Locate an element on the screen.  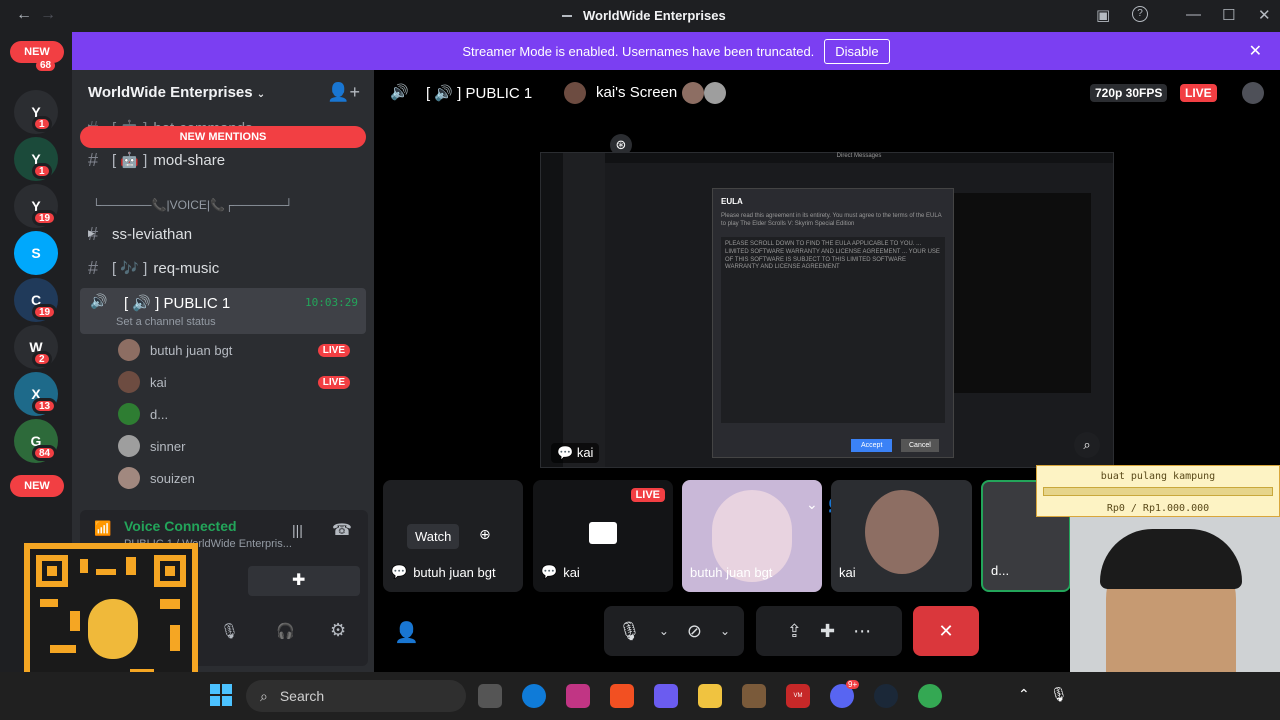
new-mentions-pill: NEW MENTIONS is located at coordinates (223, 137).